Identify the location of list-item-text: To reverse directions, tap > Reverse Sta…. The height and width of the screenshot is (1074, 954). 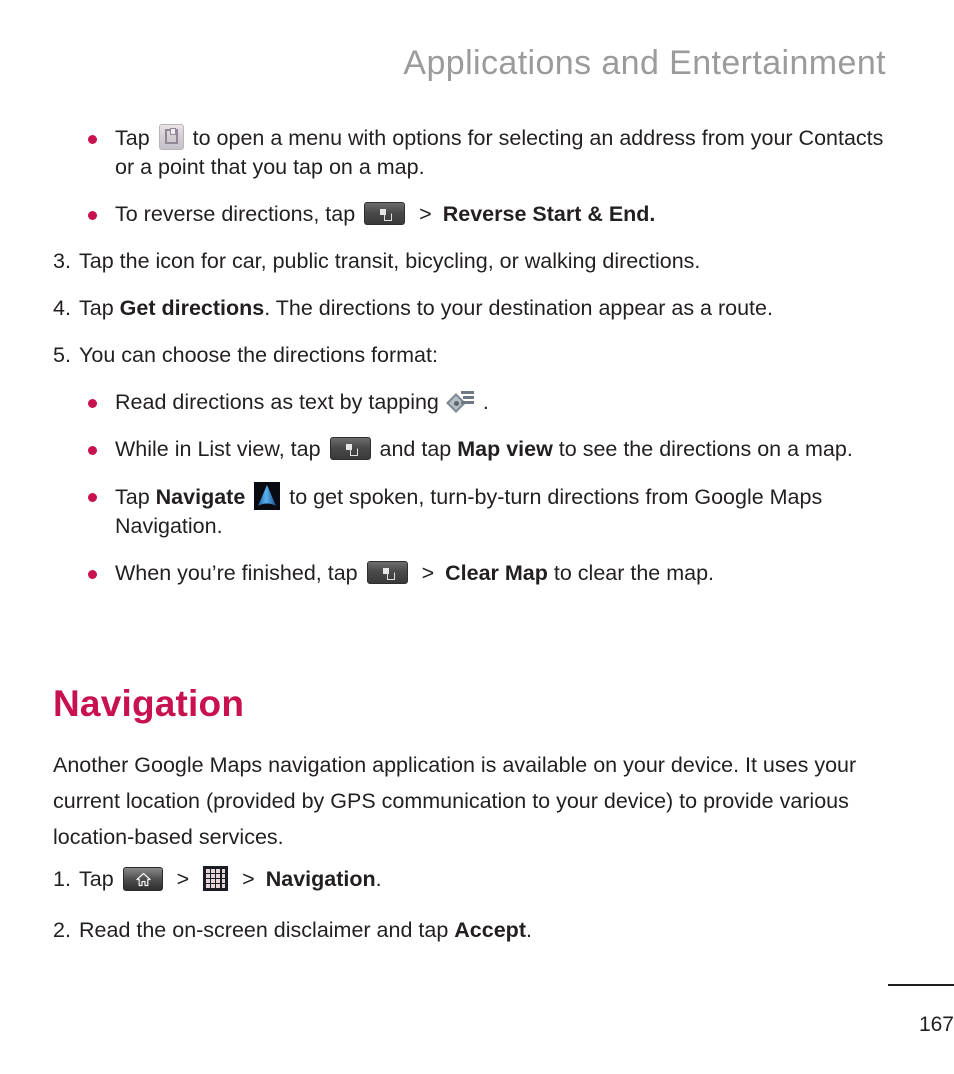
(506, 214).